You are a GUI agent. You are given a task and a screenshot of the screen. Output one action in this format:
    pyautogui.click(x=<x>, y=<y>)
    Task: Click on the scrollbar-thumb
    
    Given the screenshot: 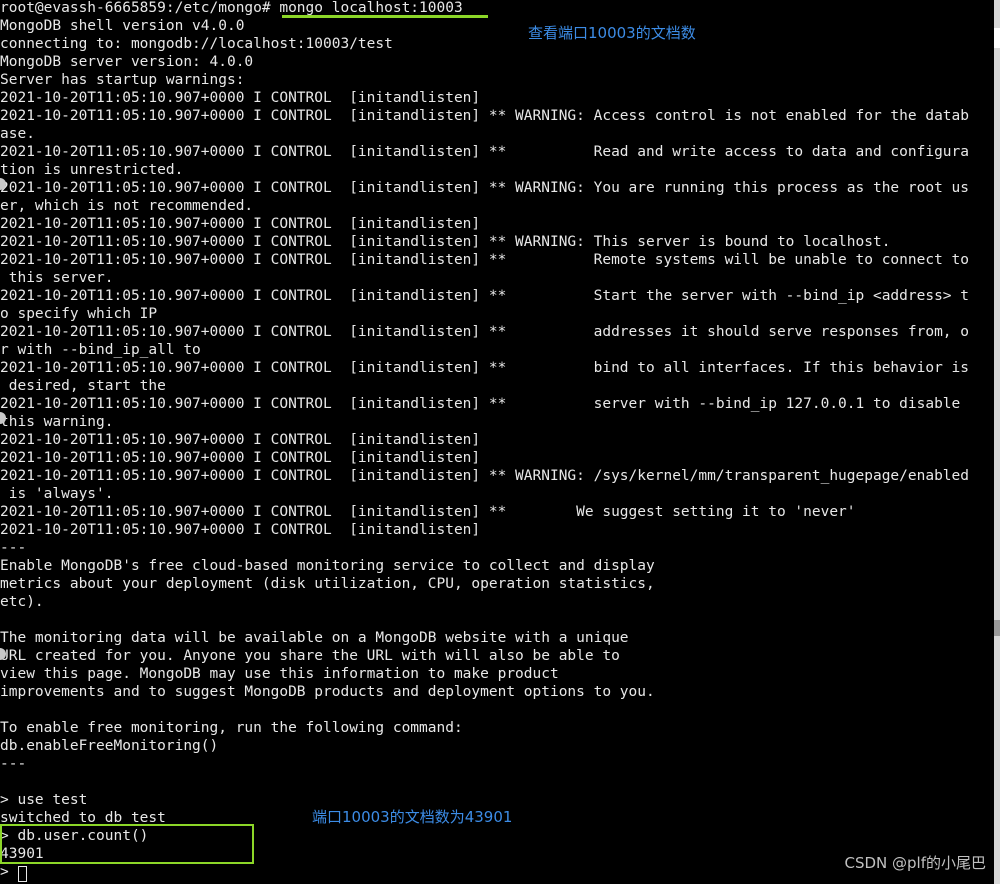 What is the action you would take?
    pyautogui.click(x=997, y=628)
    